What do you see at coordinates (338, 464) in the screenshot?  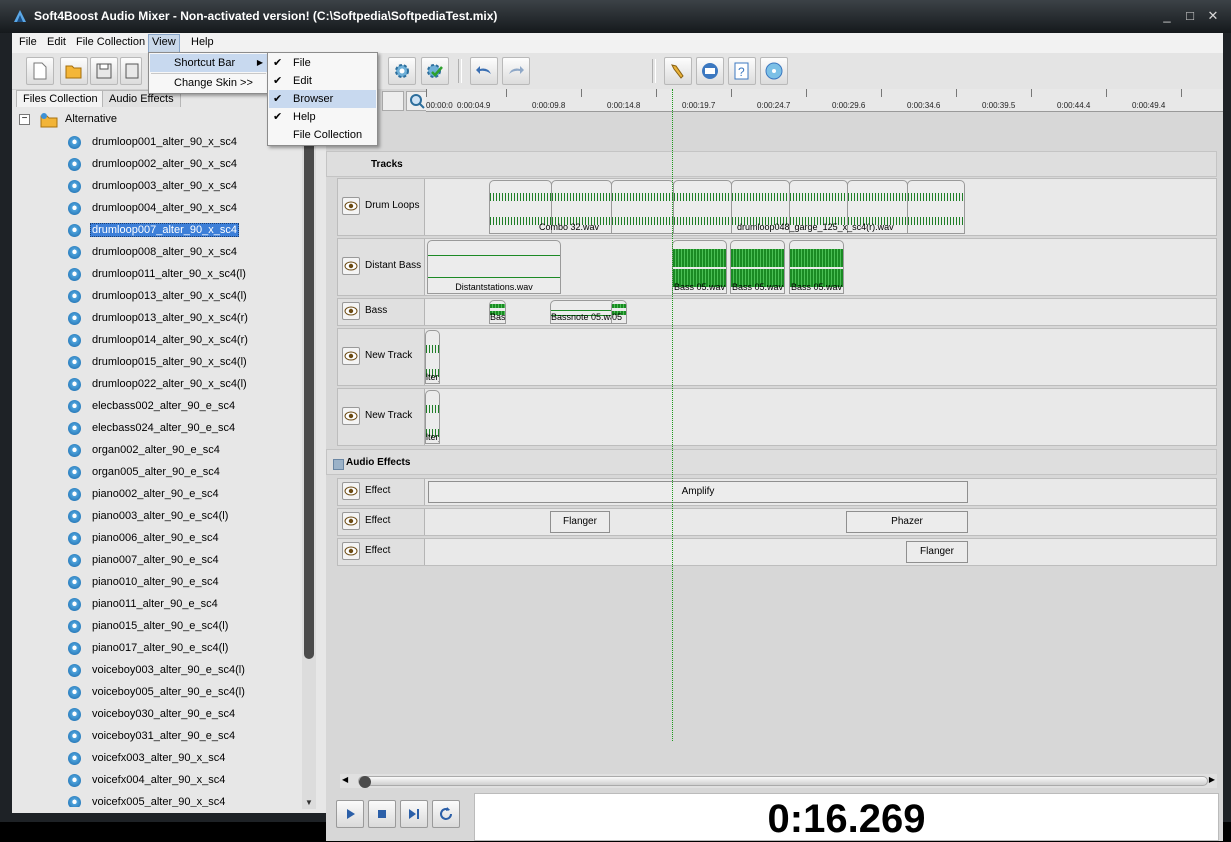 I see `collapse-square-icon` at bounding box center [338, 464].